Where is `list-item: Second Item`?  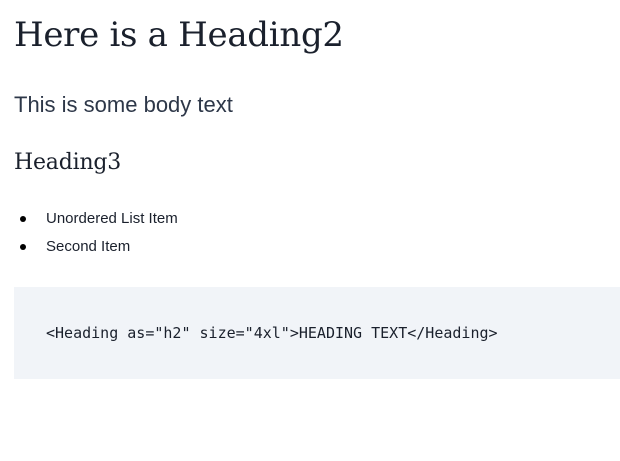 list-item: Second Item is located at coordinates (96, 249).